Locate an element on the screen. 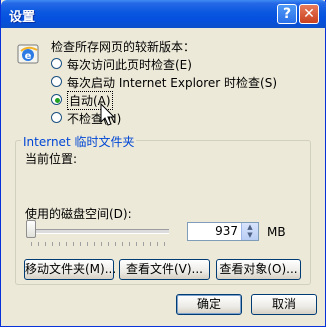  close-icon: ✕ is located at coordinates (309, 14).